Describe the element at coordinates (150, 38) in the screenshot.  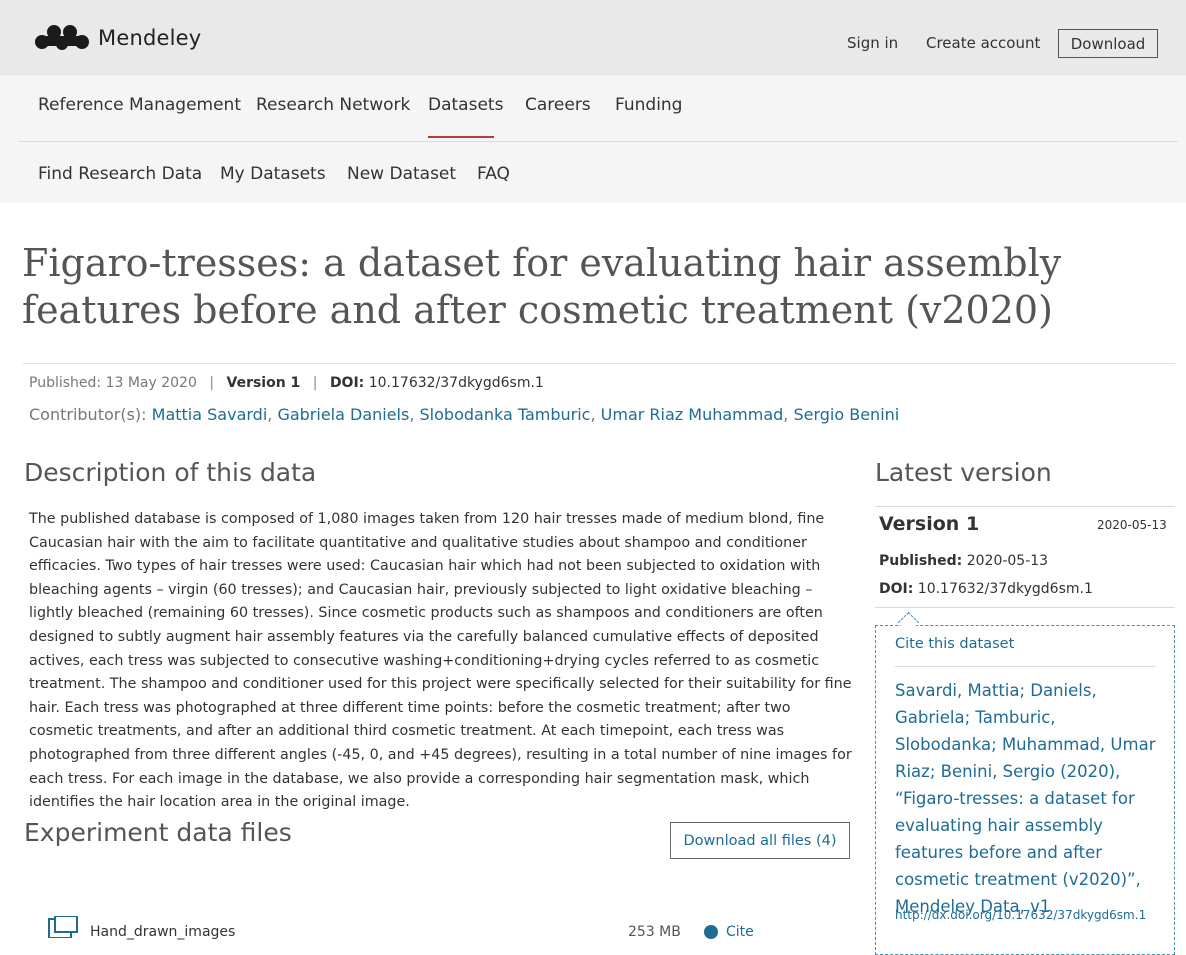
I see `brand-name: Mendeley` at that location.